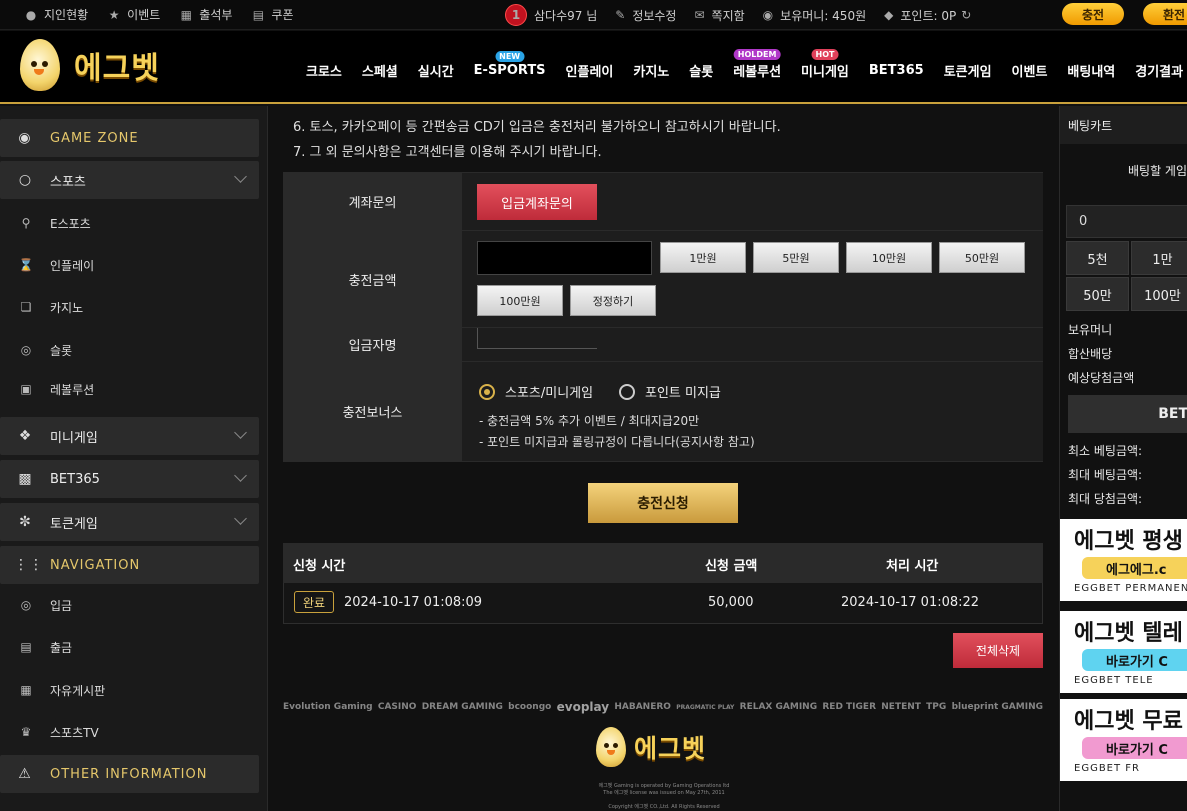 This screenshot has width=1187, height=811. What do you see at coordinates (778, 707) in the screenshot?
I see `provider-logo: RELAX GAMING` at bounding box center [778, 707].